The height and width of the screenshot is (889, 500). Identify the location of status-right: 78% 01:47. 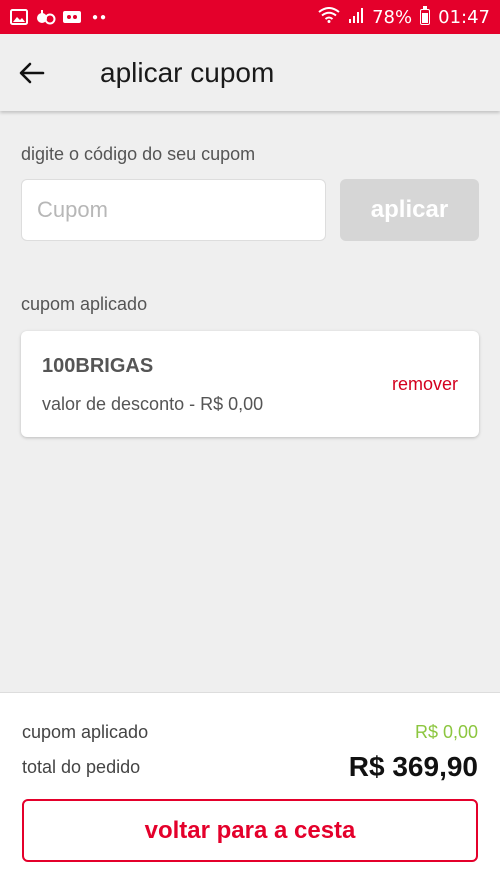
(404, 17).